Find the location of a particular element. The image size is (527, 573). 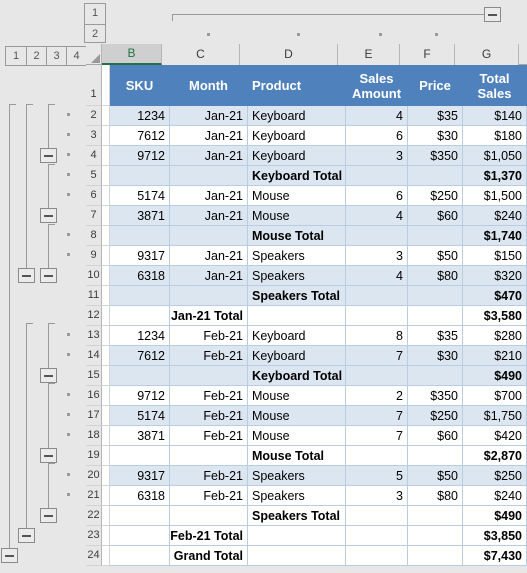

cell-sku-10: 6318 is located at coordinates (140, 276).